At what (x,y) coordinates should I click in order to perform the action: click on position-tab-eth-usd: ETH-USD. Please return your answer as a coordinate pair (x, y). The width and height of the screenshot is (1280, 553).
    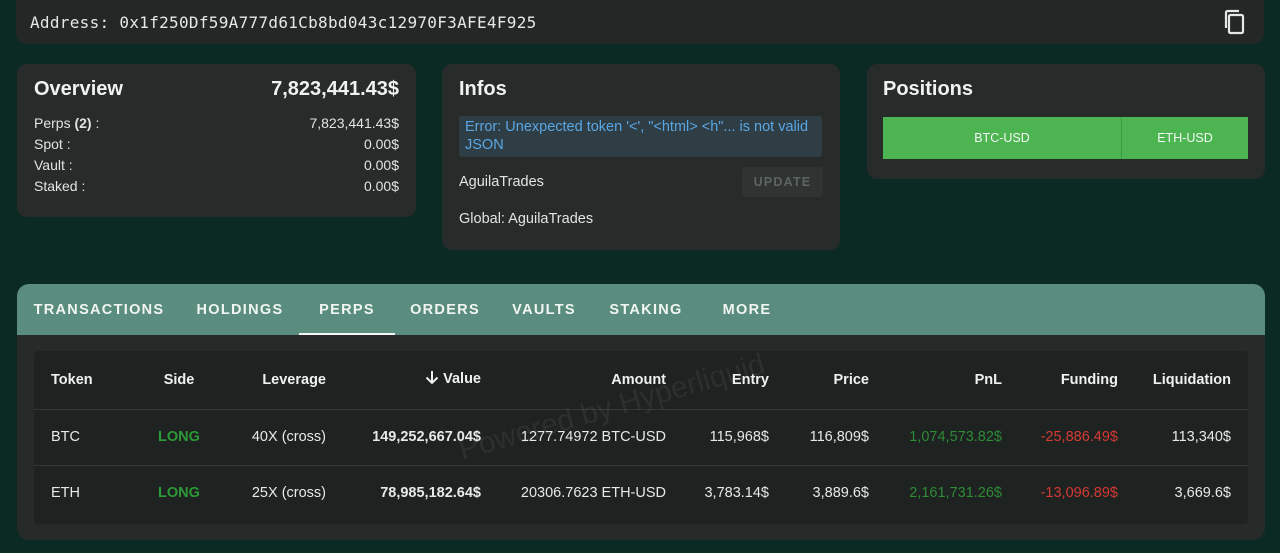
    Looking at the image, I should click on (1185, 138).